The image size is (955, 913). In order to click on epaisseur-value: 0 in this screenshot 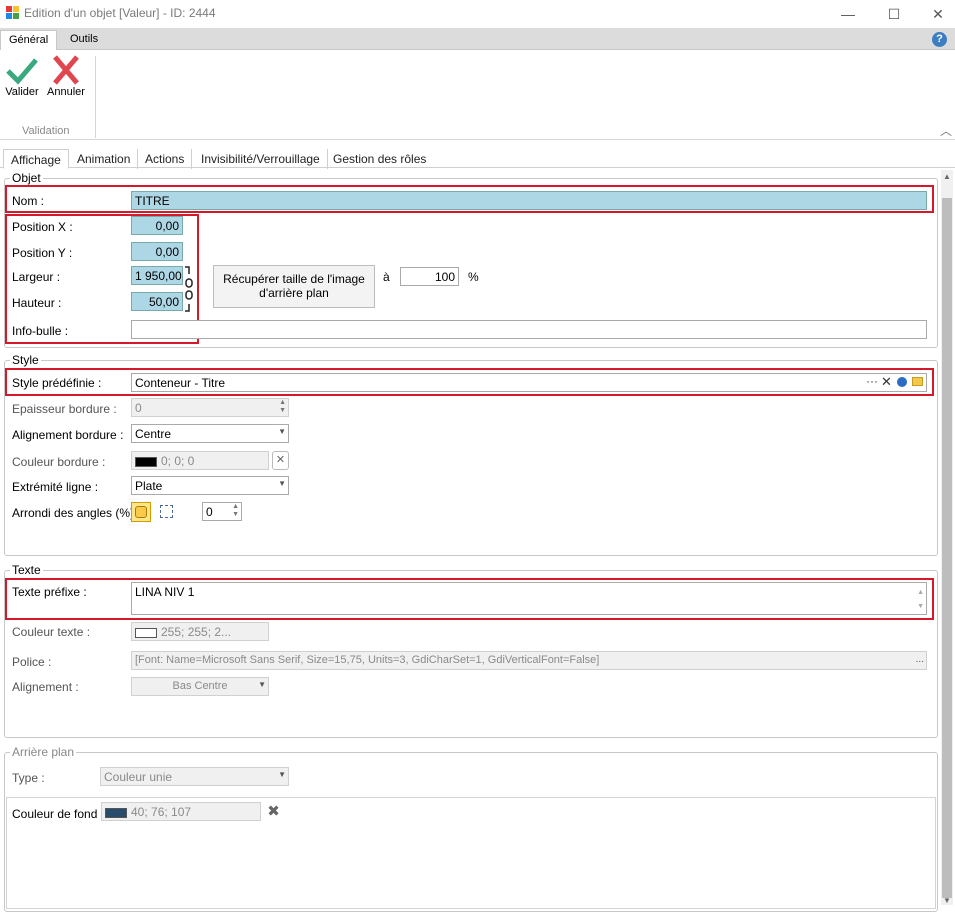, I will do `click(138, 408)`.